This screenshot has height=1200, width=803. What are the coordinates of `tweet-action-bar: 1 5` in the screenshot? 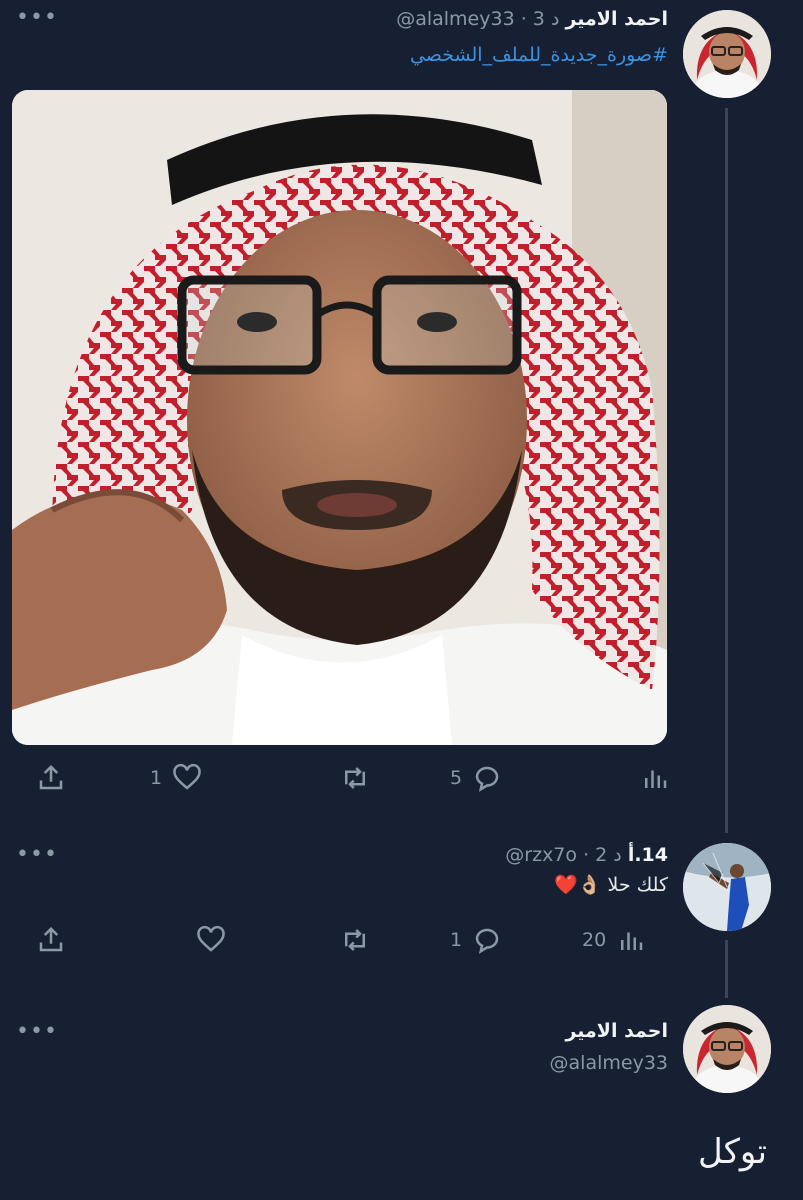 It's located at (345, 778).